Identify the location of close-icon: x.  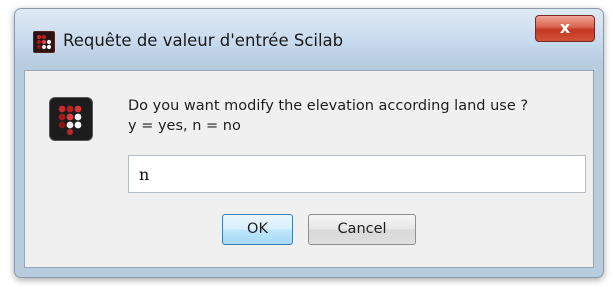
(565, 27).